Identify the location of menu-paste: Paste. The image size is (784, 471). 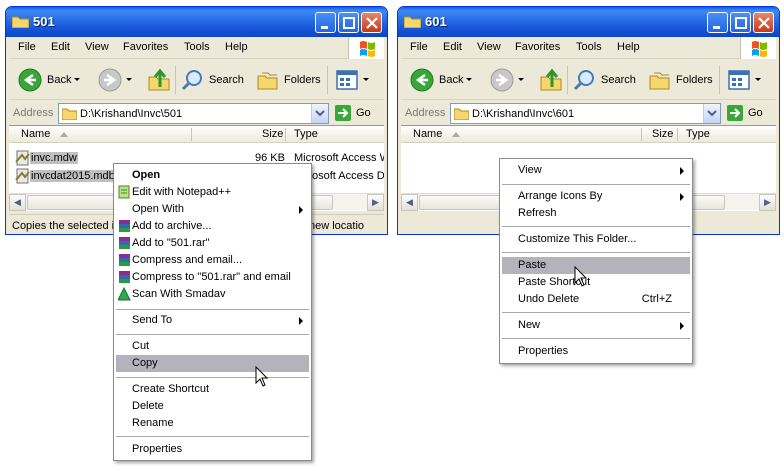
(596, 265).